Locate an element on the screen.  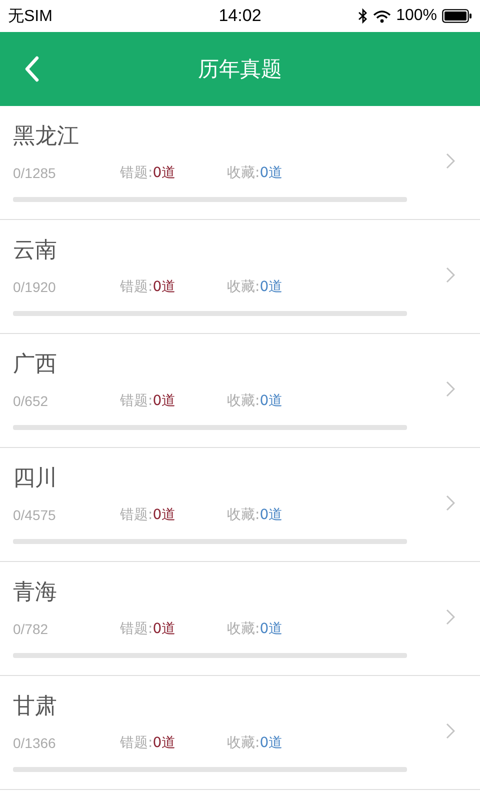
clock-time: 14:02 is located at coordinates (240, 16).